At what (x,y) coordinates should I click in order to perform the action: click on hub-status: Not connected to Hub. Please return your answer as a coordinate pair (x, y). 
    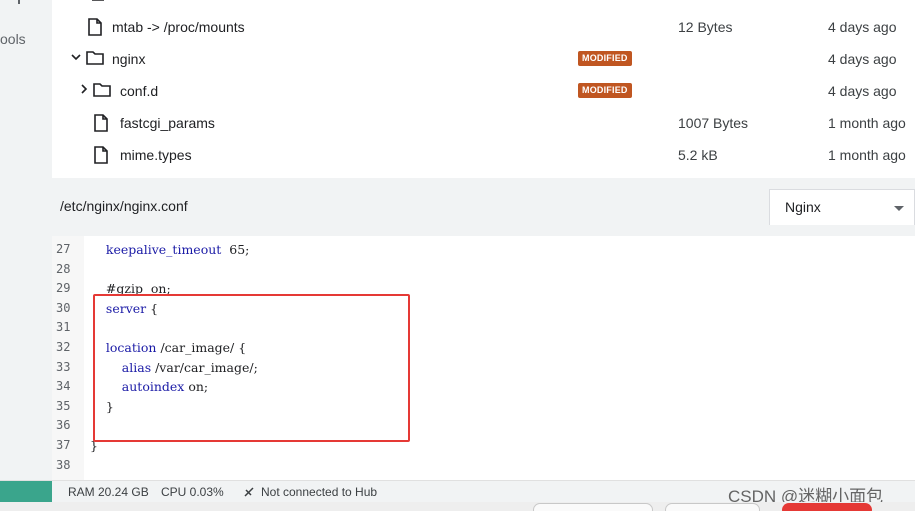
    Looking at the image, I should click on (319, 492).